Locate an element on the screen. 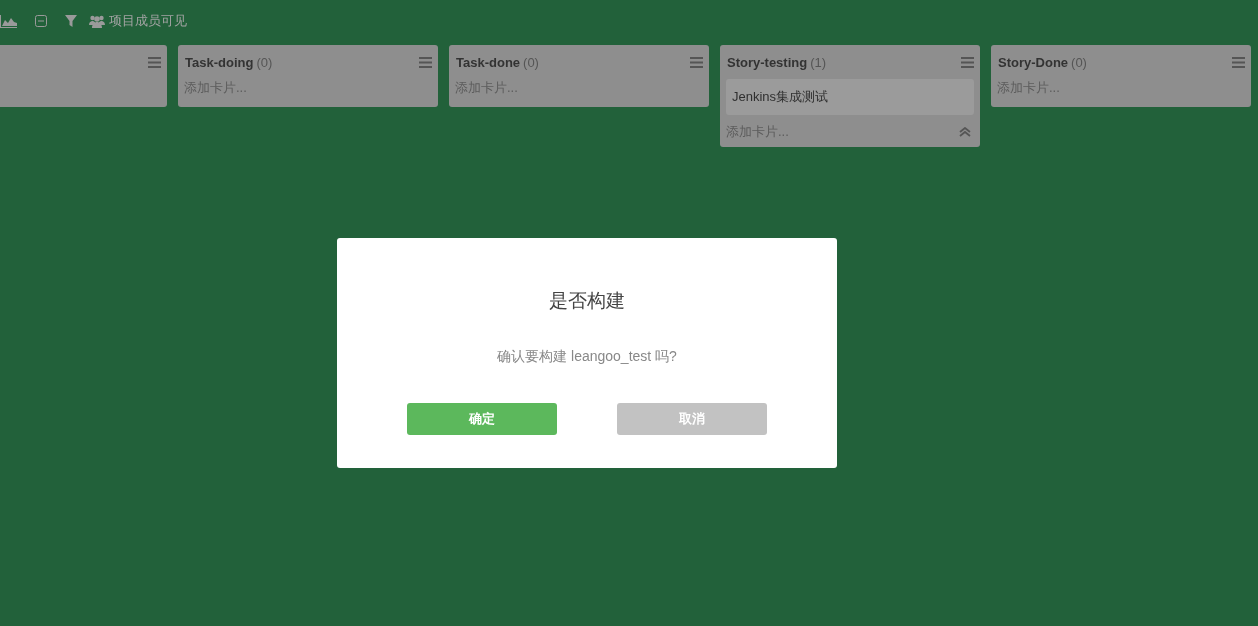 This screenshot has height=626, width=1258. list-title: Task-done is located at coordinates (488, 62).